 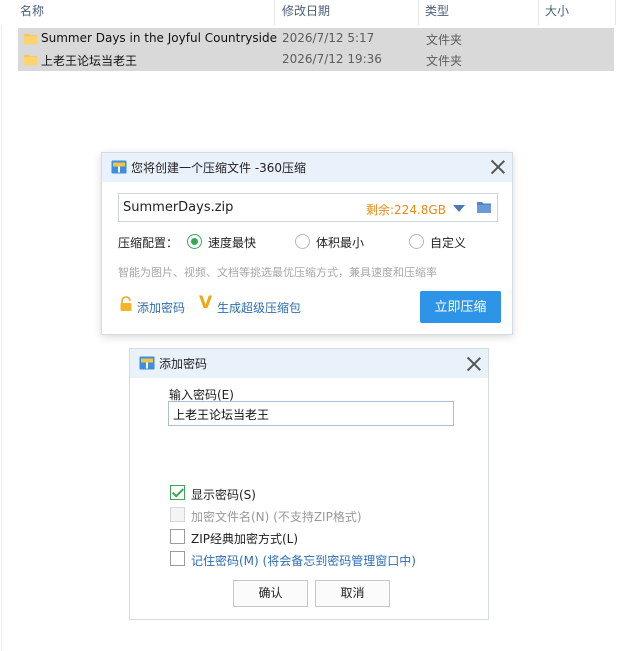 I want to click on column-date-header: 修改日期, so click(x=306, y=10).